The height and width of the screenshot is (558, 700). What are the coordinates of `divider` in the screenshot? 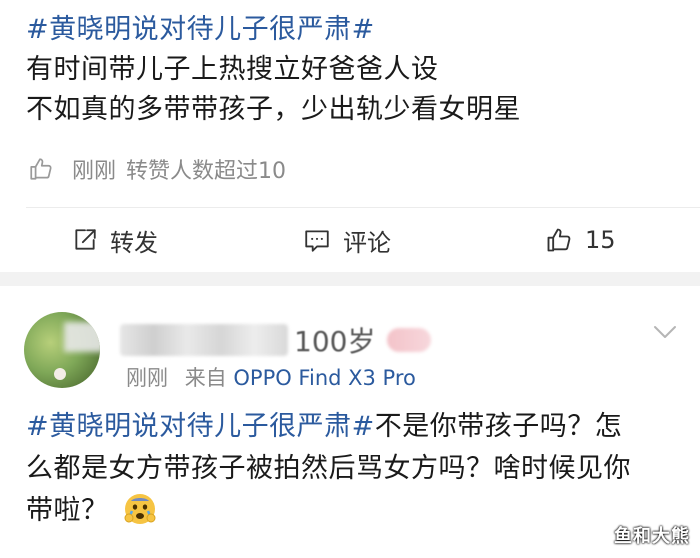 It's located at (363, 207).